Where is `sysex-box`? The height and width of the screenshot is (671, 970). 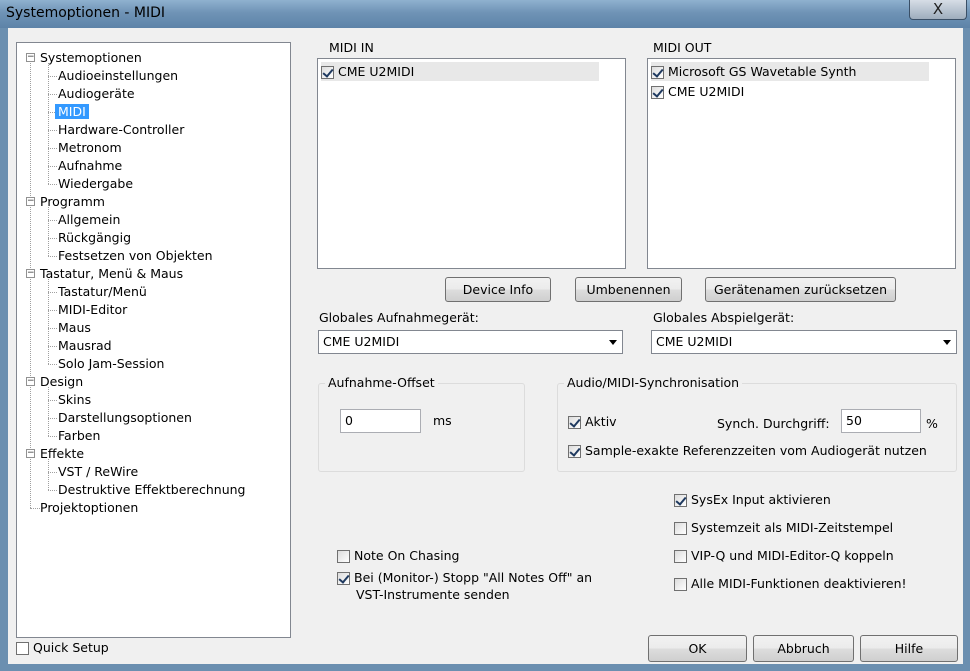 sysex-box is located at coordinates (680, 500).